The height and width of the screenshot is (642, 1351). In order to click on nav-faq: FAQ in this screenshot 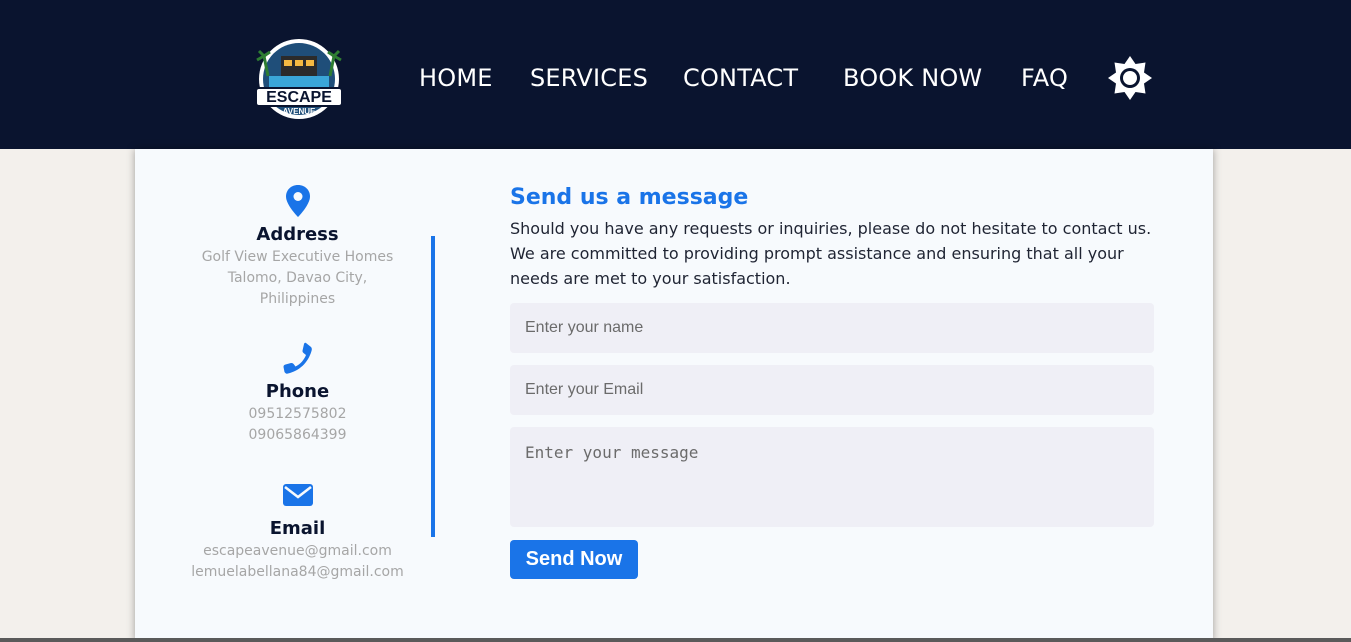, I will do `click(1044, 78)`.